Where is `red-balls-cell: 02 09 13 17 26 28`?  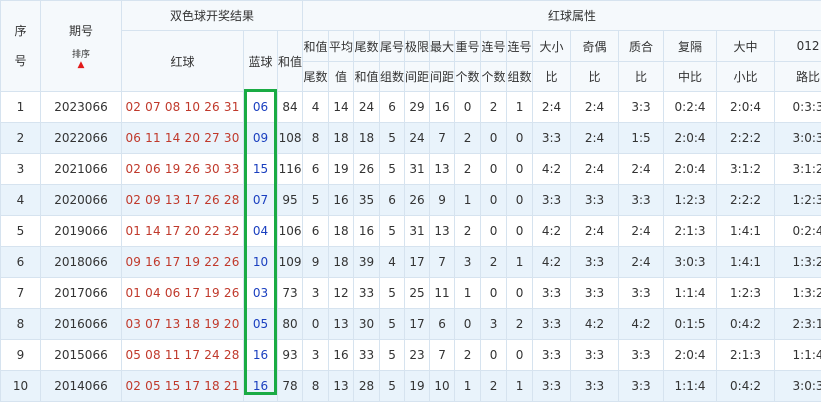
red-balls-cell: 02 09 13 17 26 28 is located at coordinates (182, 200).